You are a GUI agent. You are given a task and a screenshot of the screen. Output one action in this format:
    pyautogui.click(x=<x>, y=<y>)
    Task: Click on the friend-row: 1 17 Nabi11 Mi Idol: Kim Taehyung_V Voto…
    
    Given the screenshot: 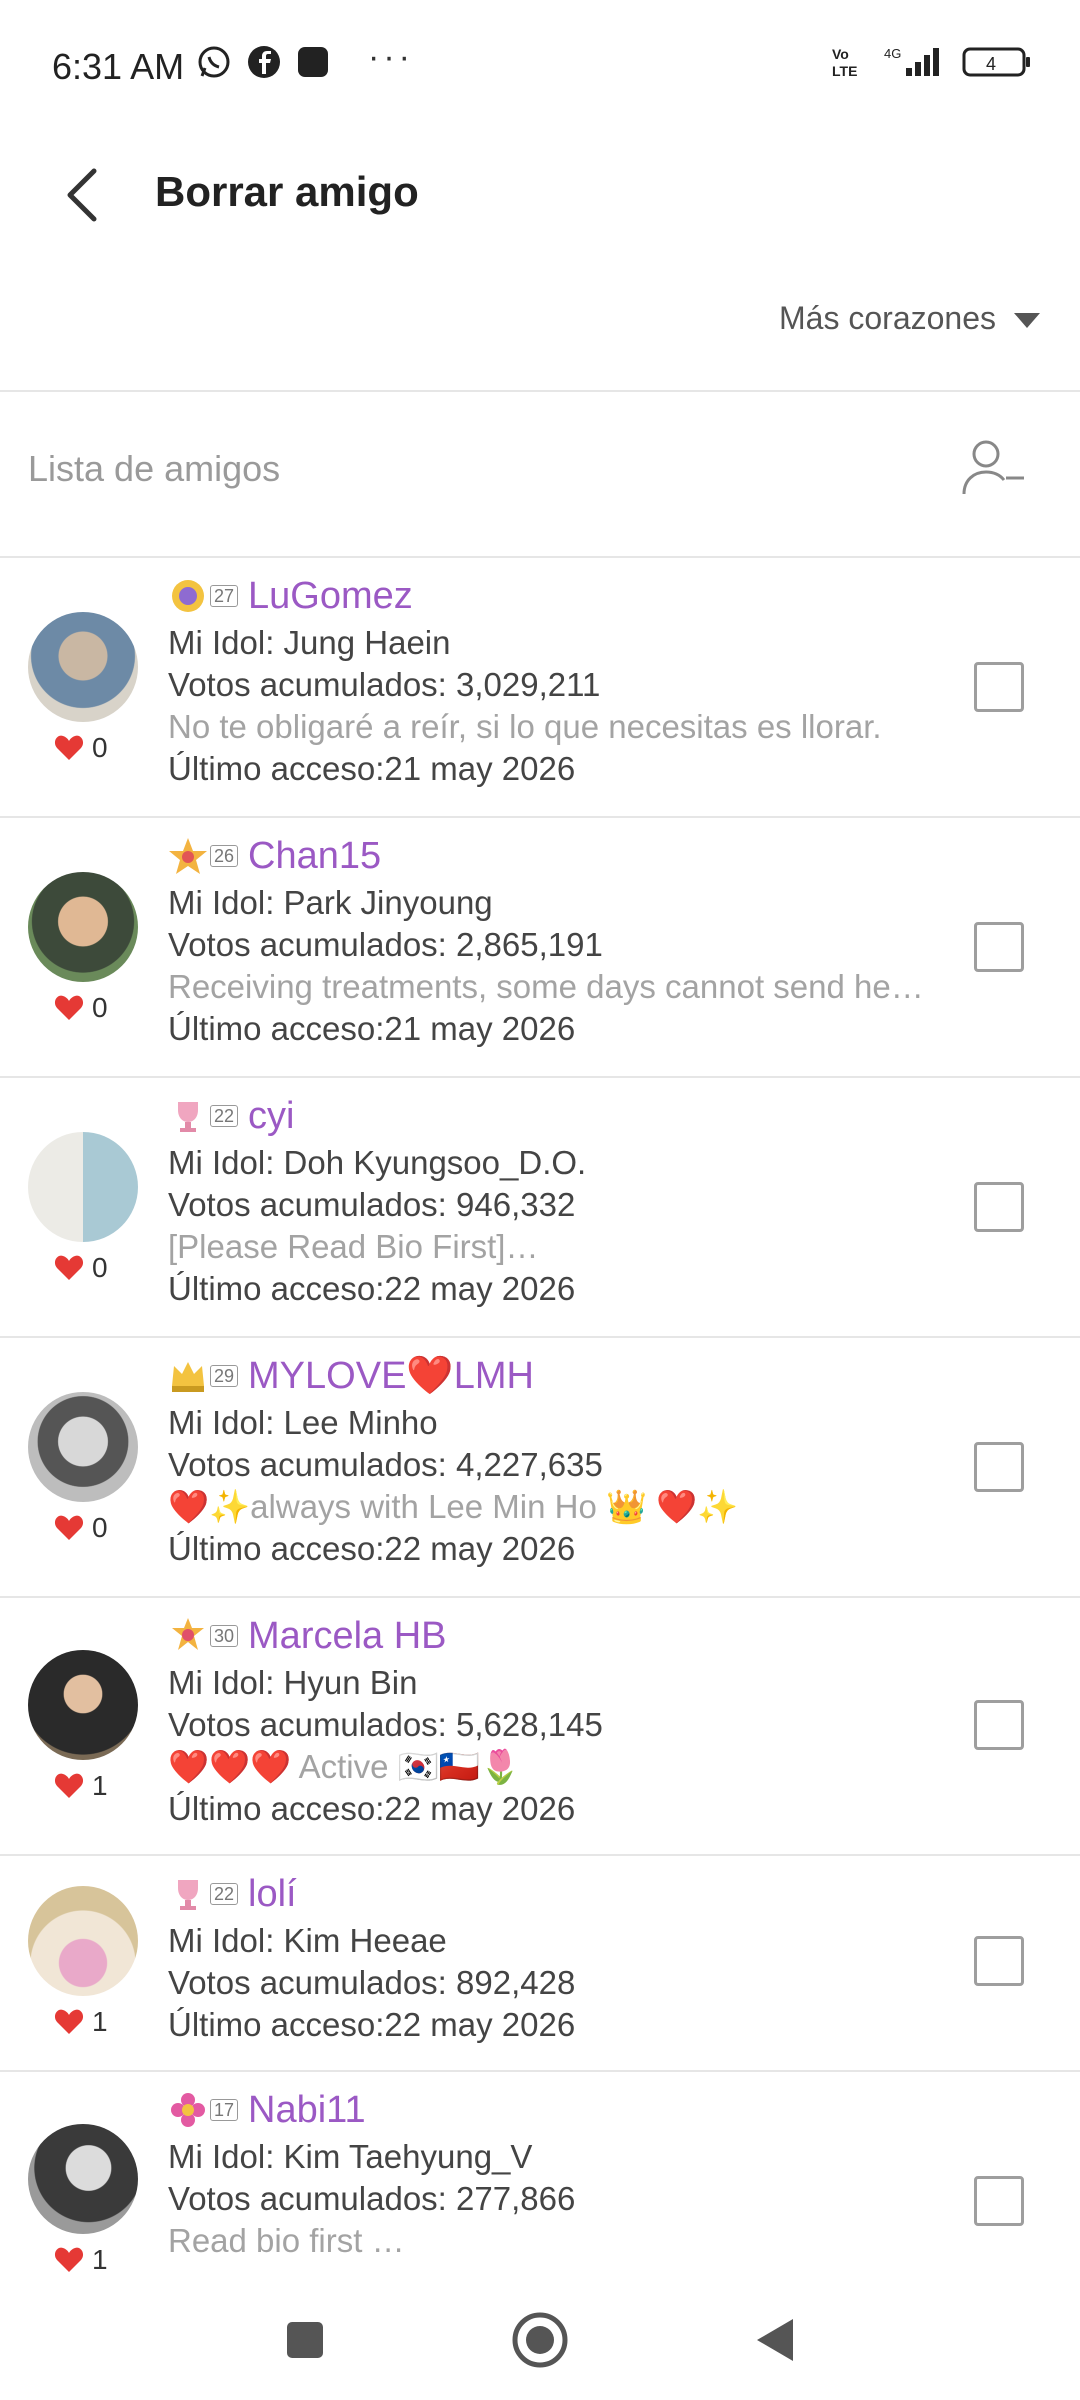 What is the action you would take?
    pyautogui.click(x=540, y=2173)
    